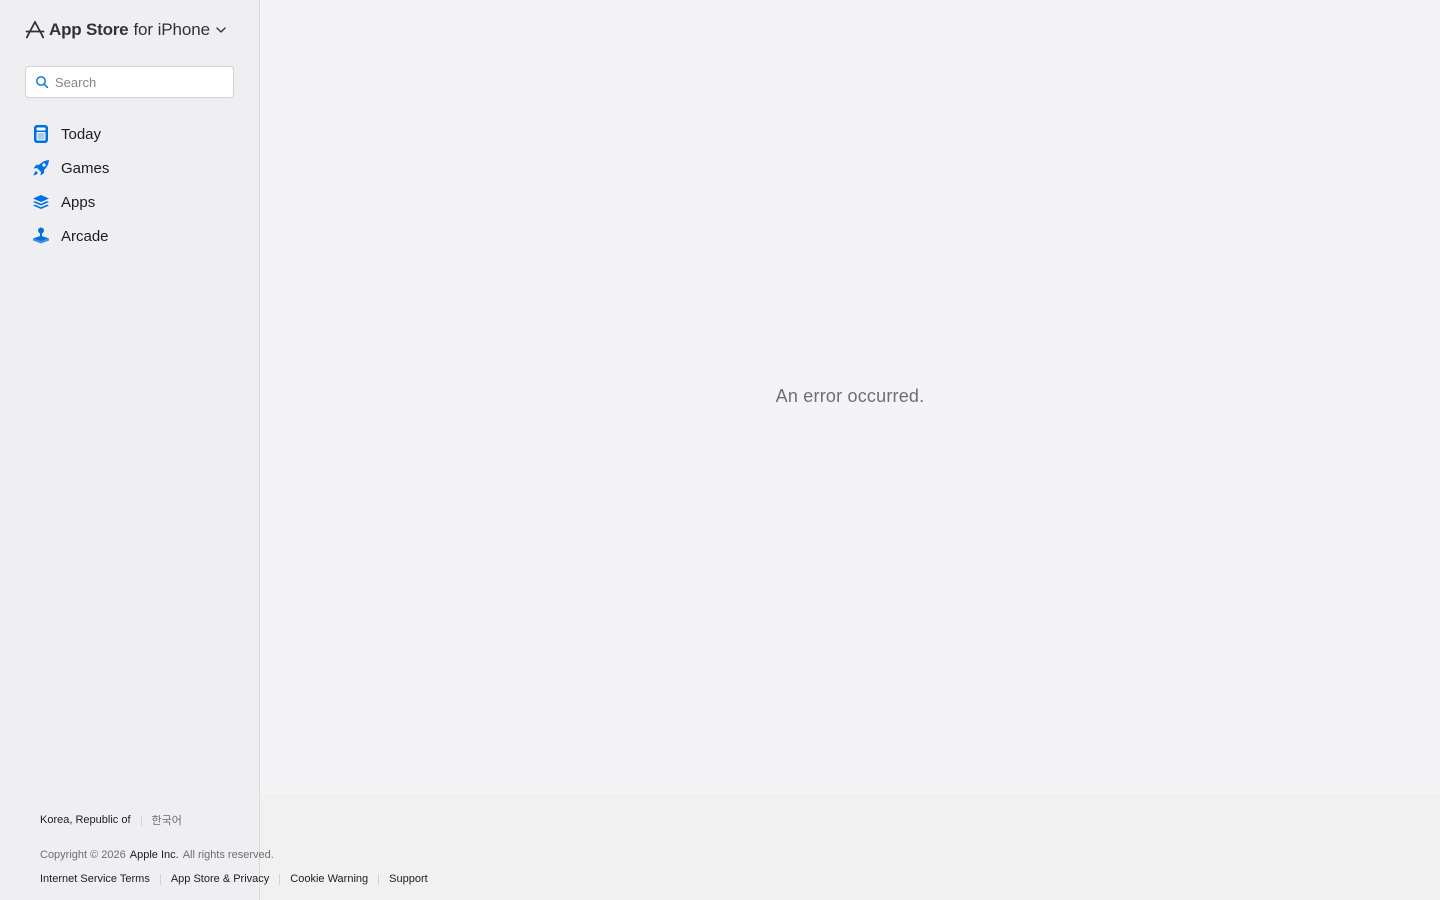 This screenshot has width=1440, height=900. I want to click on country-link: Korea, Republic of, so click(85, 820).